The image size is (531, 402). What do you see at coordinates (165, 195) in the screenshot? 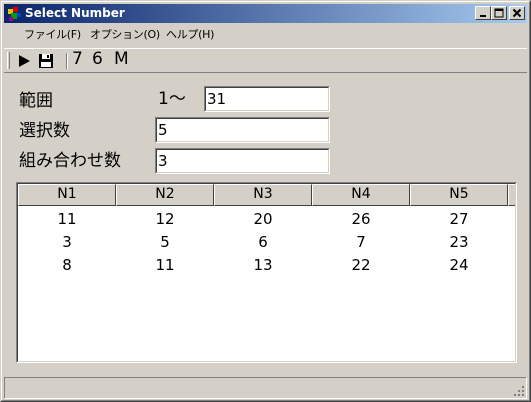
I see `column-header-n2: N2` at bounding box center [165, 195].